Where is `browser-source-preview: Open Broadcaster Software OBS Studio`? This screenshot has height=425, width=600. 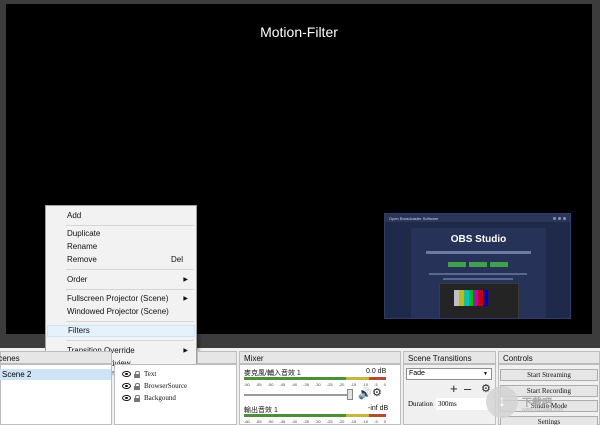
browser-source-preview: Open Broadcaster Software OBS Studio is located at coordinates (477, 266).